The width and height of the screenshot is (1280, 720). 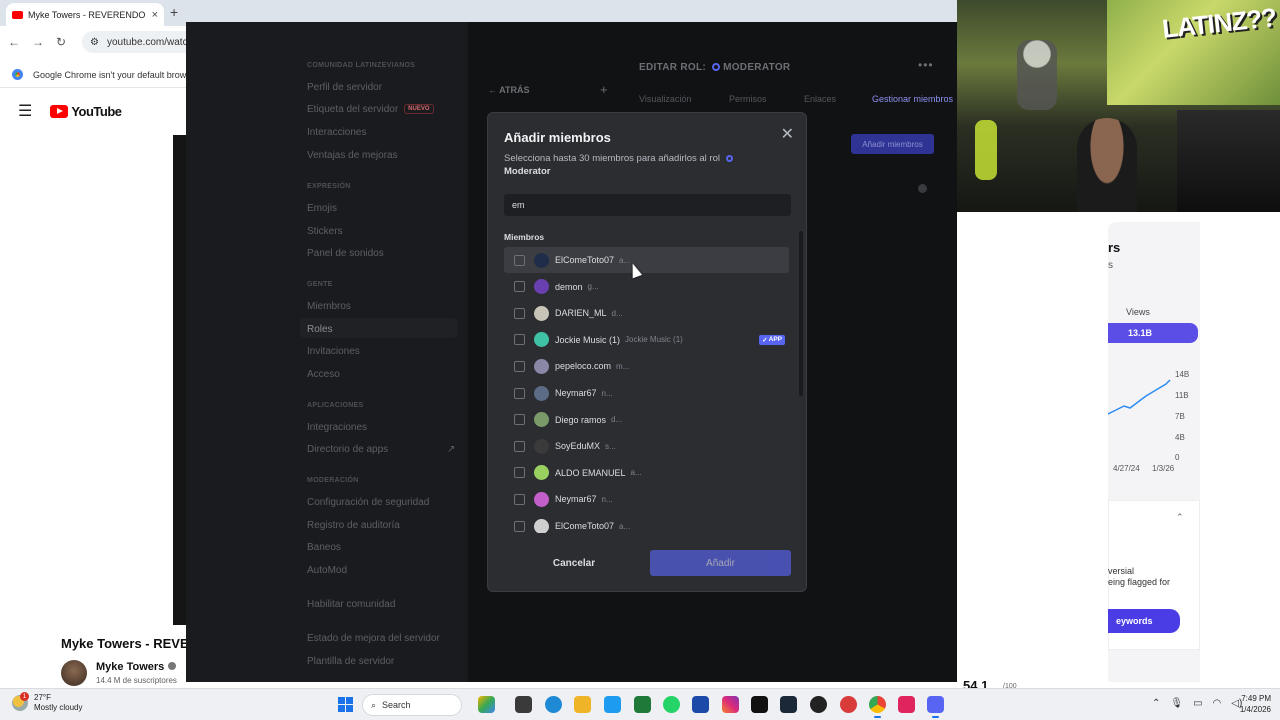 What do you see at coordinates (333, 351) in the screenshot?
I see `sidebar-item-invitaciones: Invitaciones` at bounding box center [333, 351].